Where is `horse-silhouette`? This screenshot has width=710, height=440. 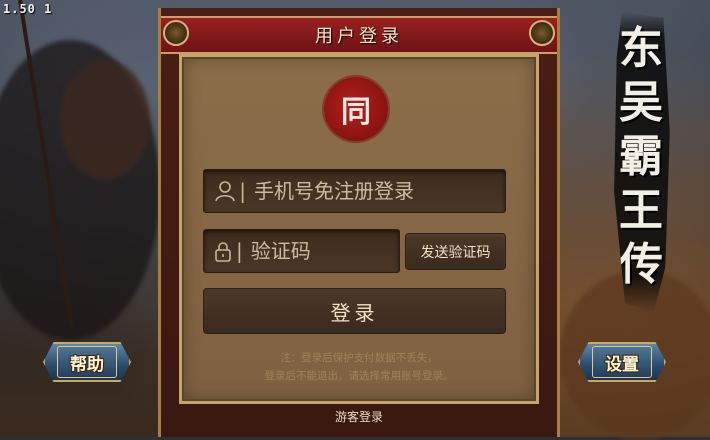
horse-silhouette is located at coordinates (105, 120).